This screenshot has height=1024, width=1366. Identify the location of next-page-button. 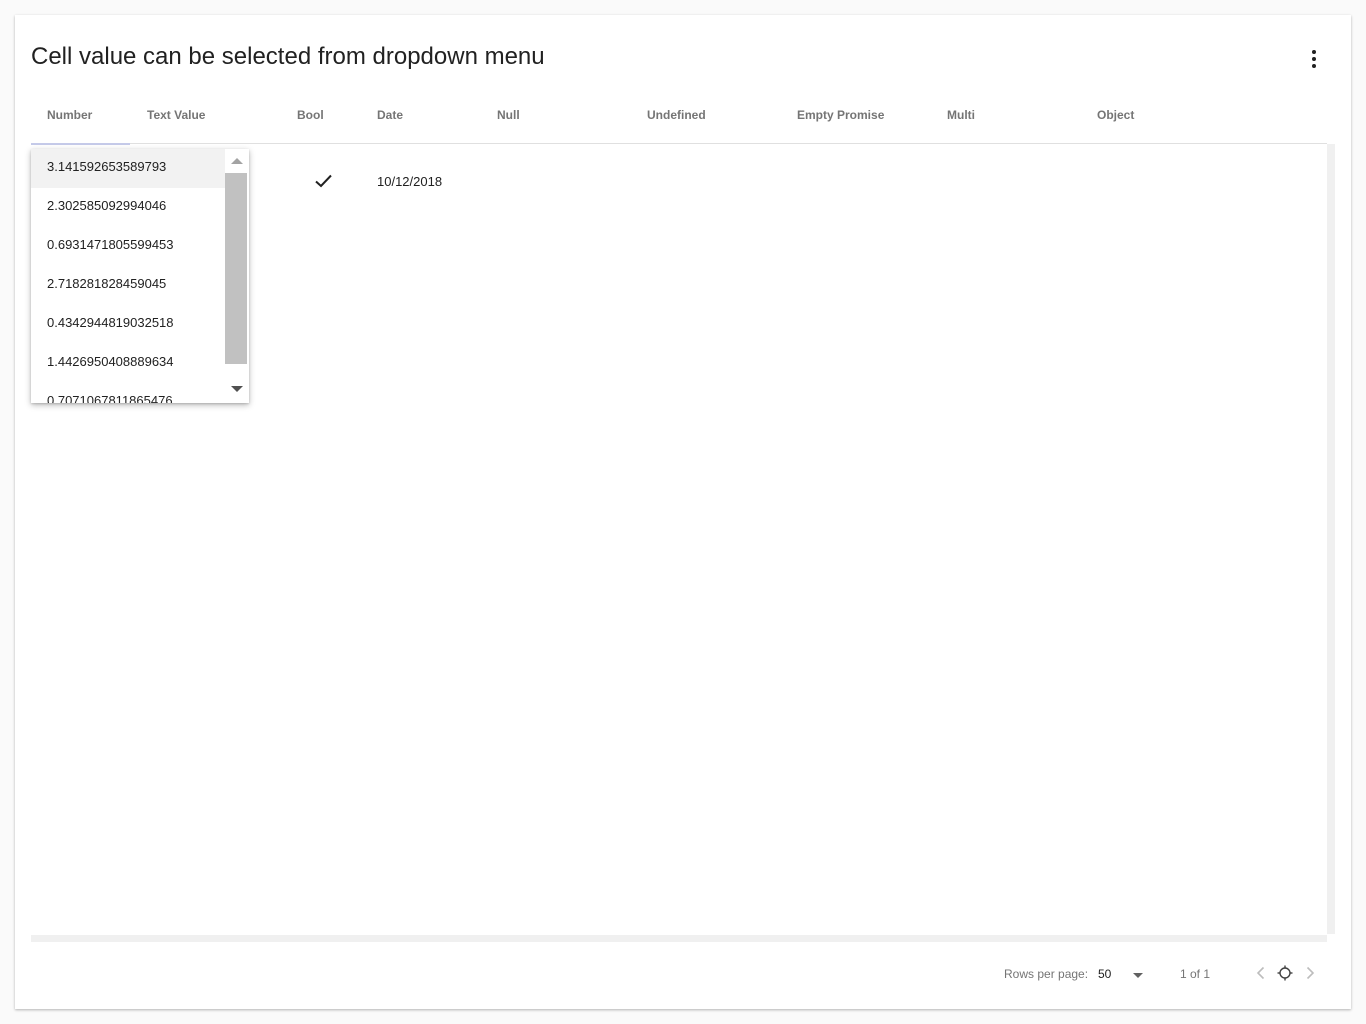
(1310, 973).